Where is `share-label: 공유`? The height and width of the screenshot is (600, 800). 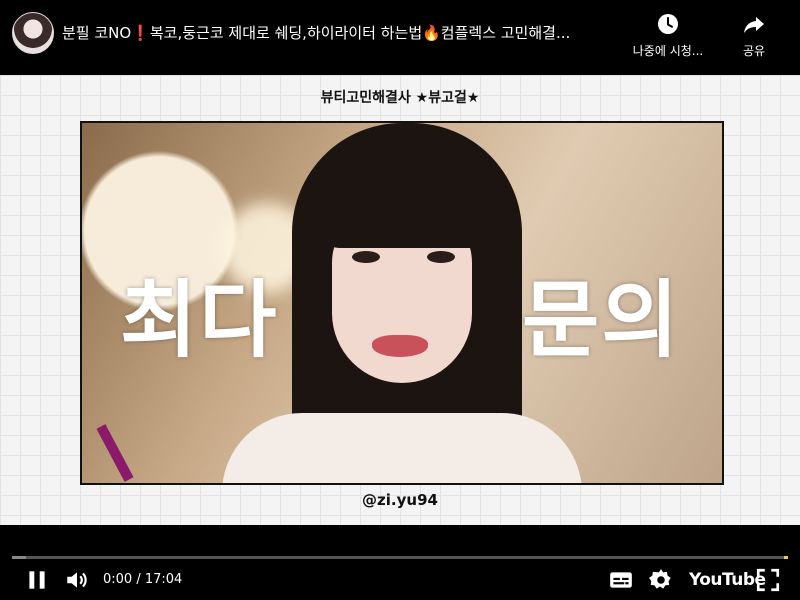
share-label: 공유 is located at coordinates (754, 51).